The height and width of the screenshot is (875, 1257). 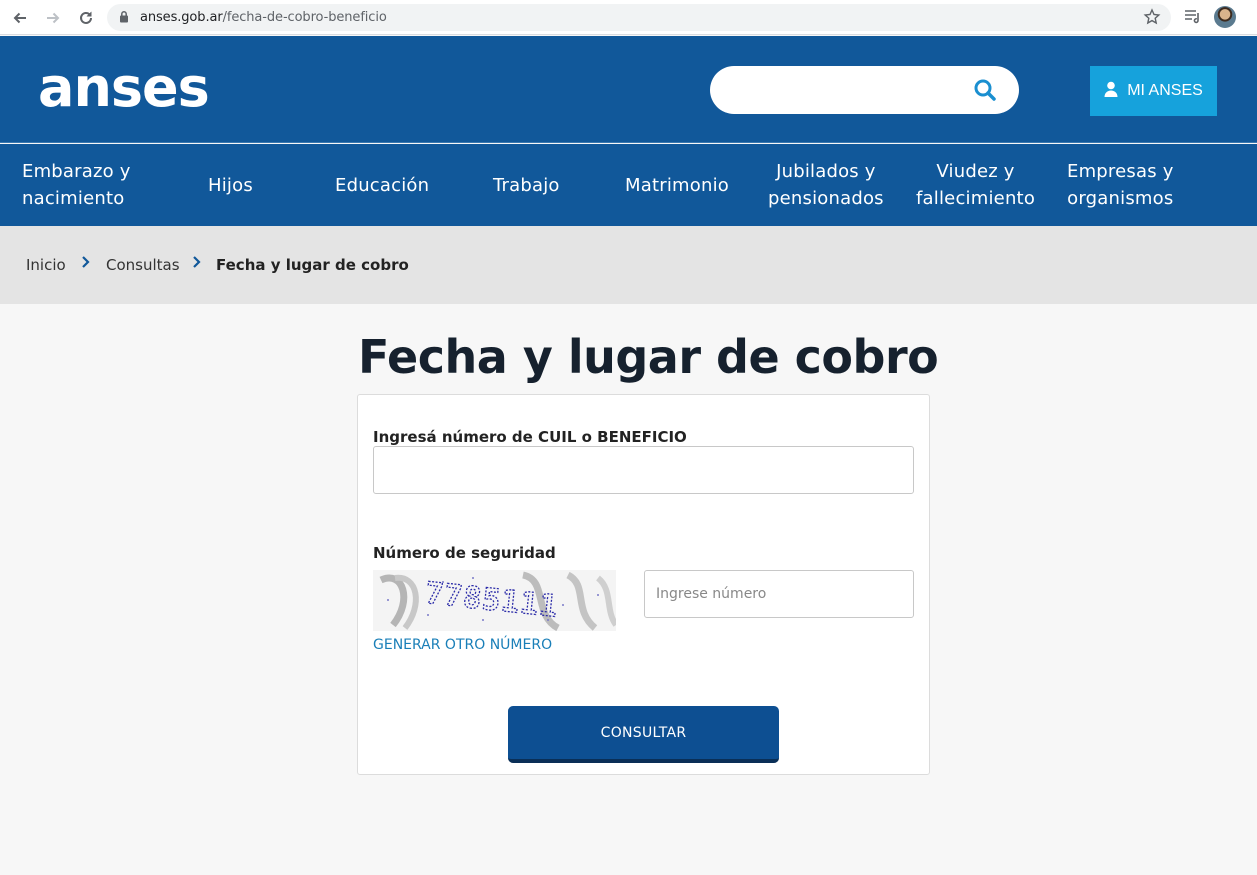 I want to click on reload-icon, so click(x=86, y=18).